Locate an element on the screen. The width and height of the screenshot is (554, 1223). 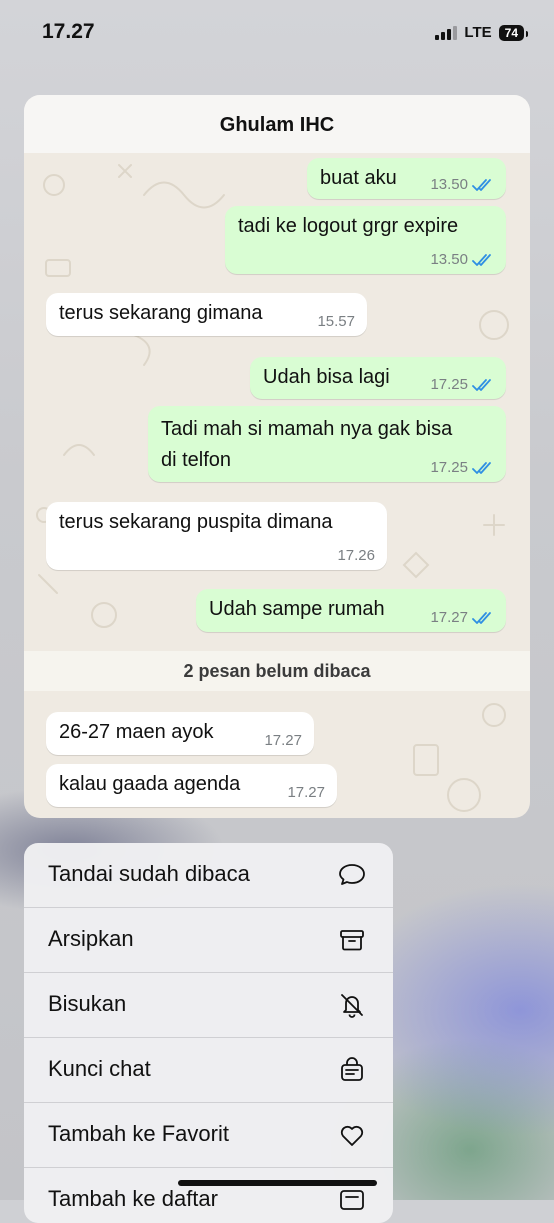
message-incoming: 26-27 maen ayok 17.27 is located at coordinates (180, 733).